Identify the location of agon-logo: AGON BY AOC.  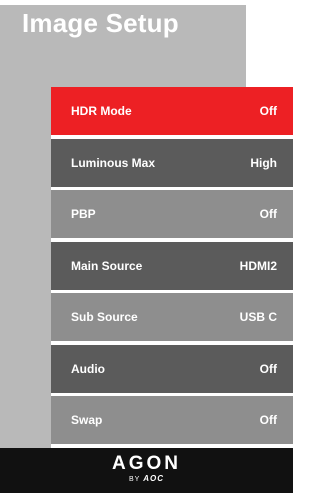
(146, 469).